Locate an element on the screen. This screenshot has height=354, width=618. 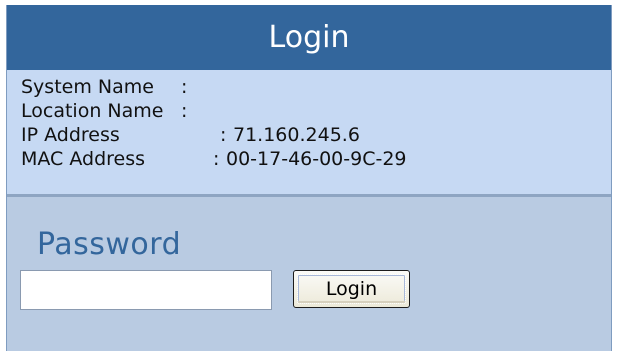
password-label: Password is located at coordinates (109, 244).